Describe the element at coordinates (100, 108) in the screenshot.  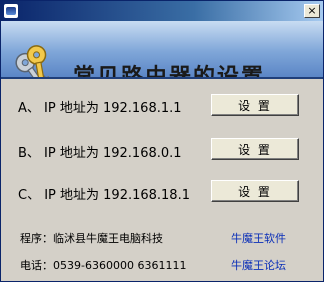
I see `router-a-label: A、 IP 地址为 192.168.1.1` at that location.